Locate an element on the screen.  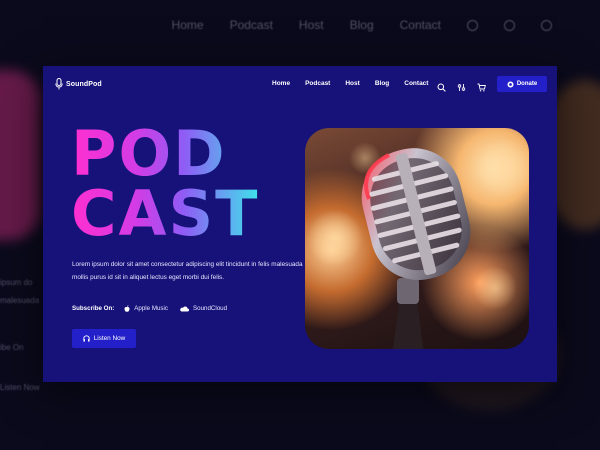
coin-icon is located at coordinates (510, 84).